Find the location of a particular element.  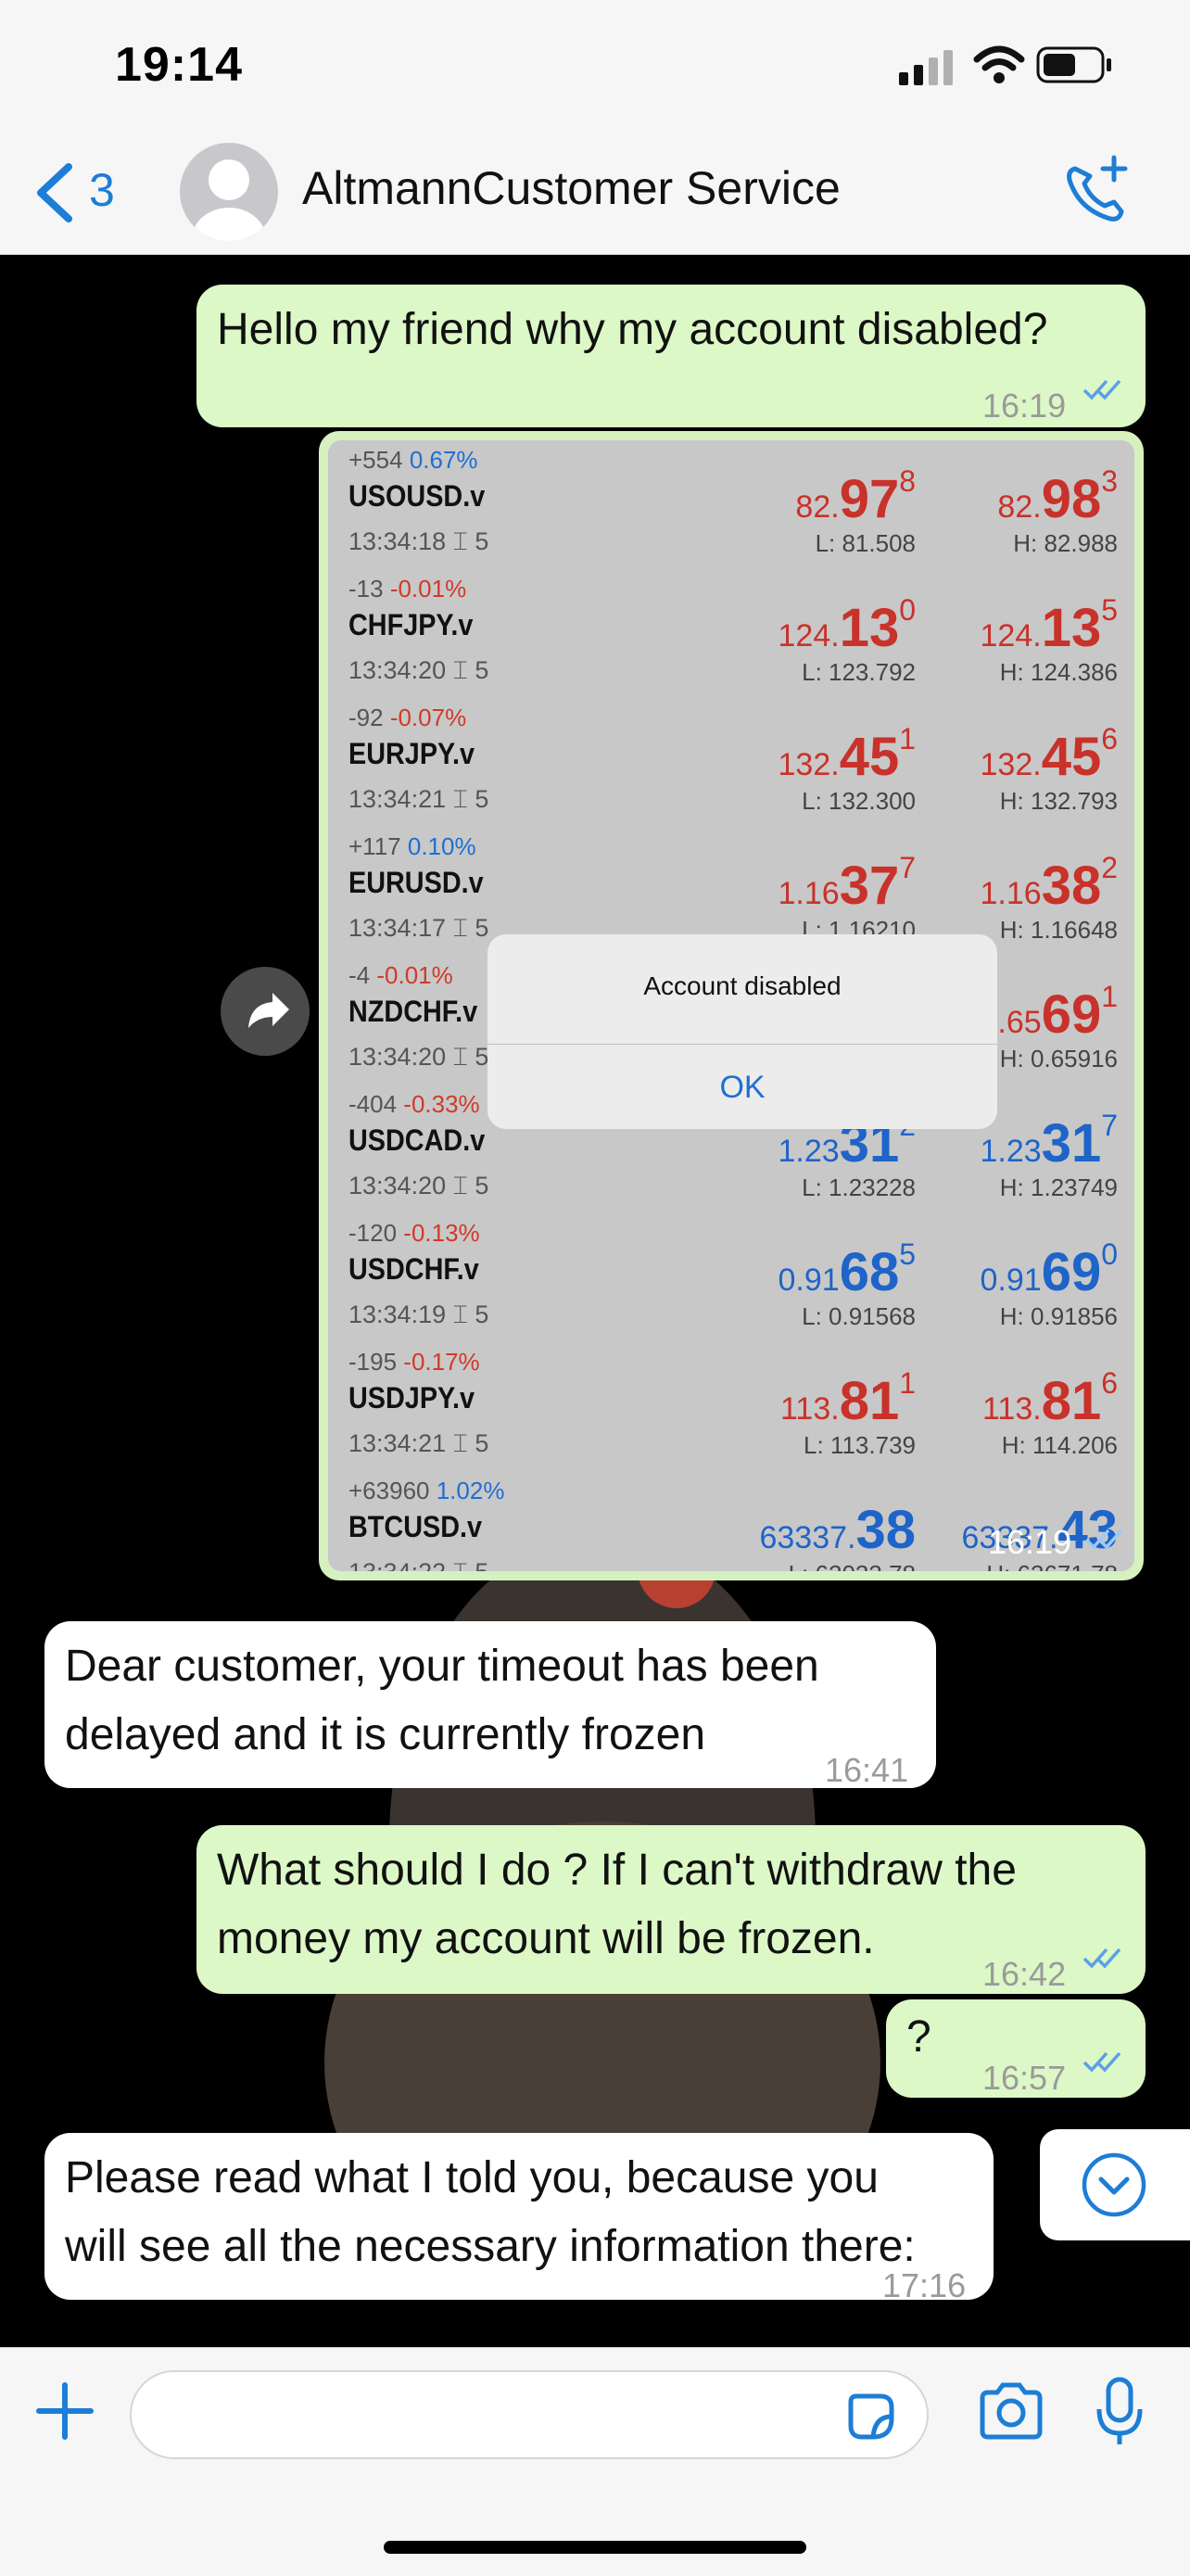

quote-change: +117 0.10% is located at coordinates (412, 846).